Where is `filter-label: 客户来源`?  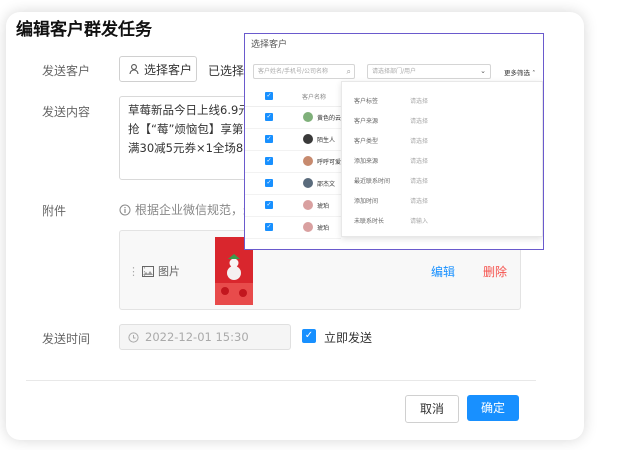
filter-label: 客户来源 is located at coordinates (366, 121).